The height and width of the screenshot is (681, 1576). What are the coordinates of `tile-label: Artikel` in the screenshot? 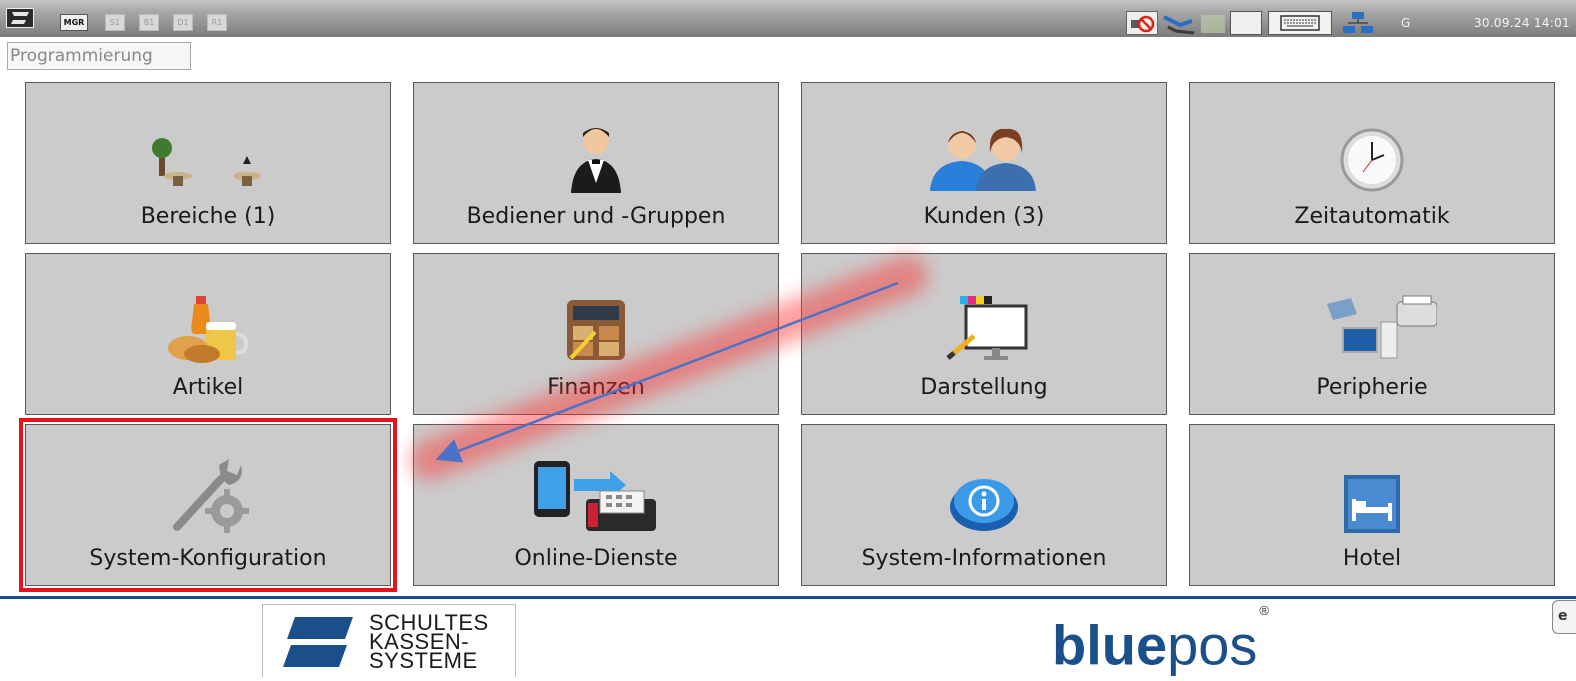 It's located at (208, 387).